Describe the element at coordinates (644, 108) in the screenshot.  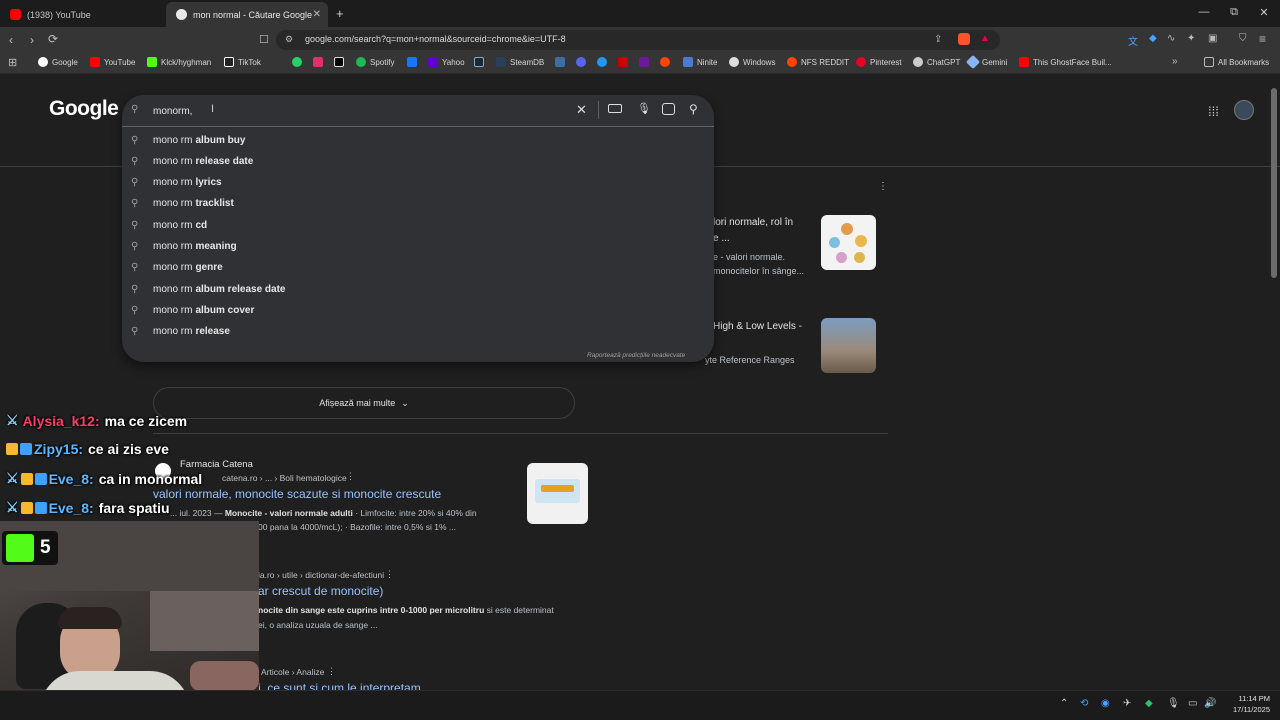
I see `voice-search-icon: 🎙` at that location.